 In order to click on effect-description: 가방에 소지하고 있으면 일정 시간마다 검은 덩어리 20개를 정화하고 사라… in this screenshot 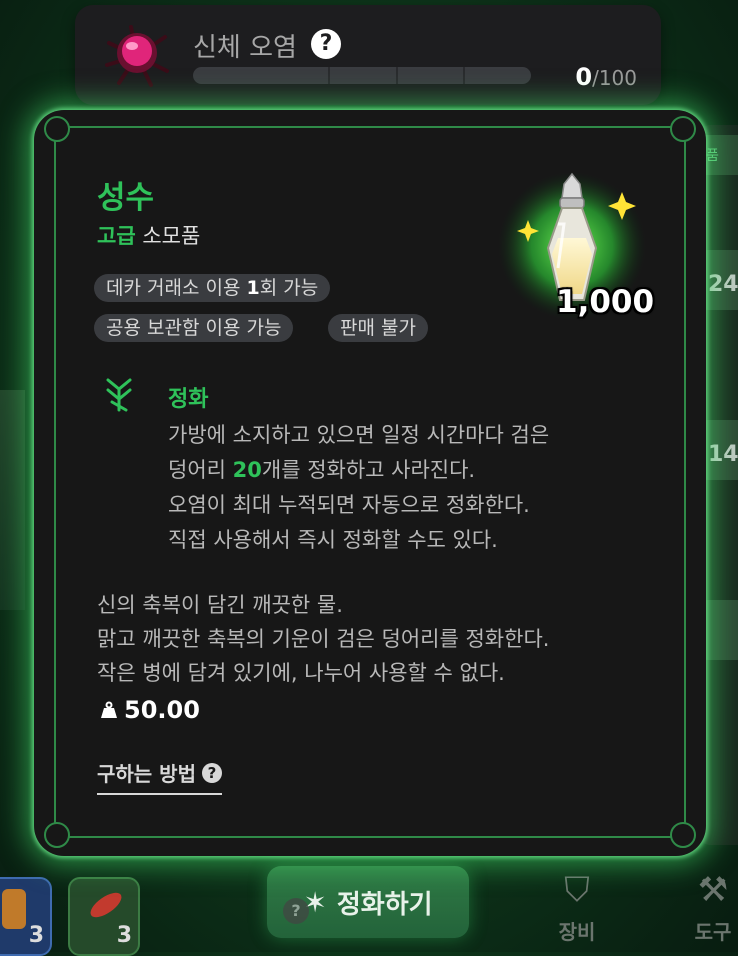, I will do `click(359, 487)`.